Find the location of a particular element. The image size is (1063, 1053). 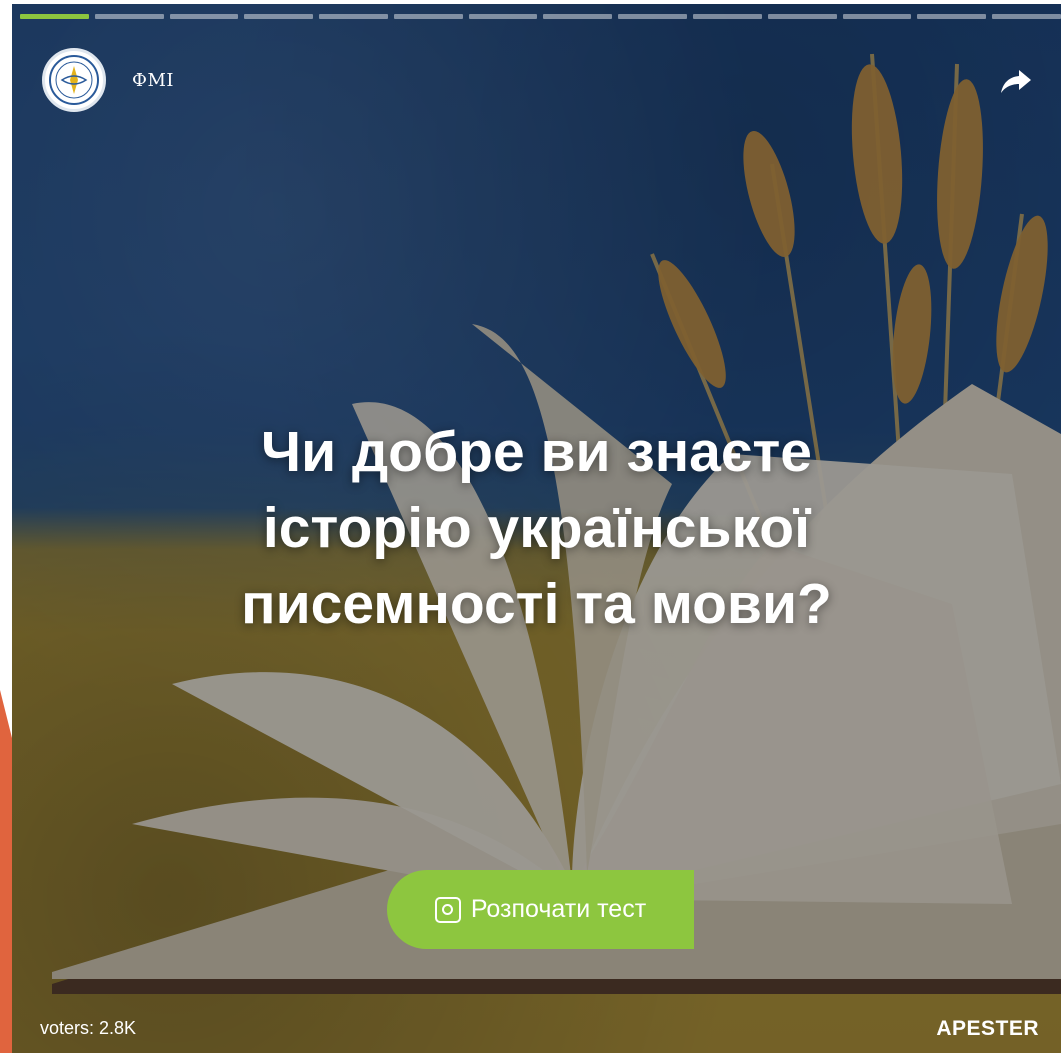

start-quiz-label: Розпочати тест is located at coordinates (558, 909).